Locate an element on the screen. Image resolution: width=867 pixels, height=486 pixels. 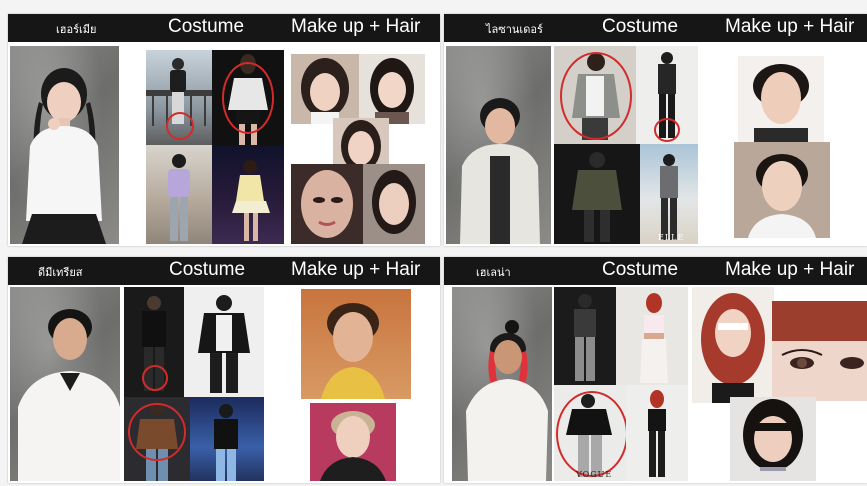
board-header: ดีมีเทรียส Costume Make up + Hair is located at coordinates (224, 271).